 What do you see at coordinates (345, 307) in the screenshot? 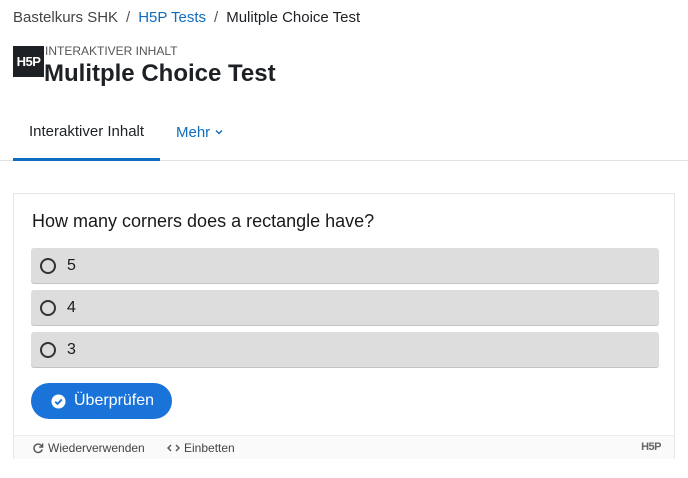
I see `answer-option: 4` at bounding box center [345, 307].